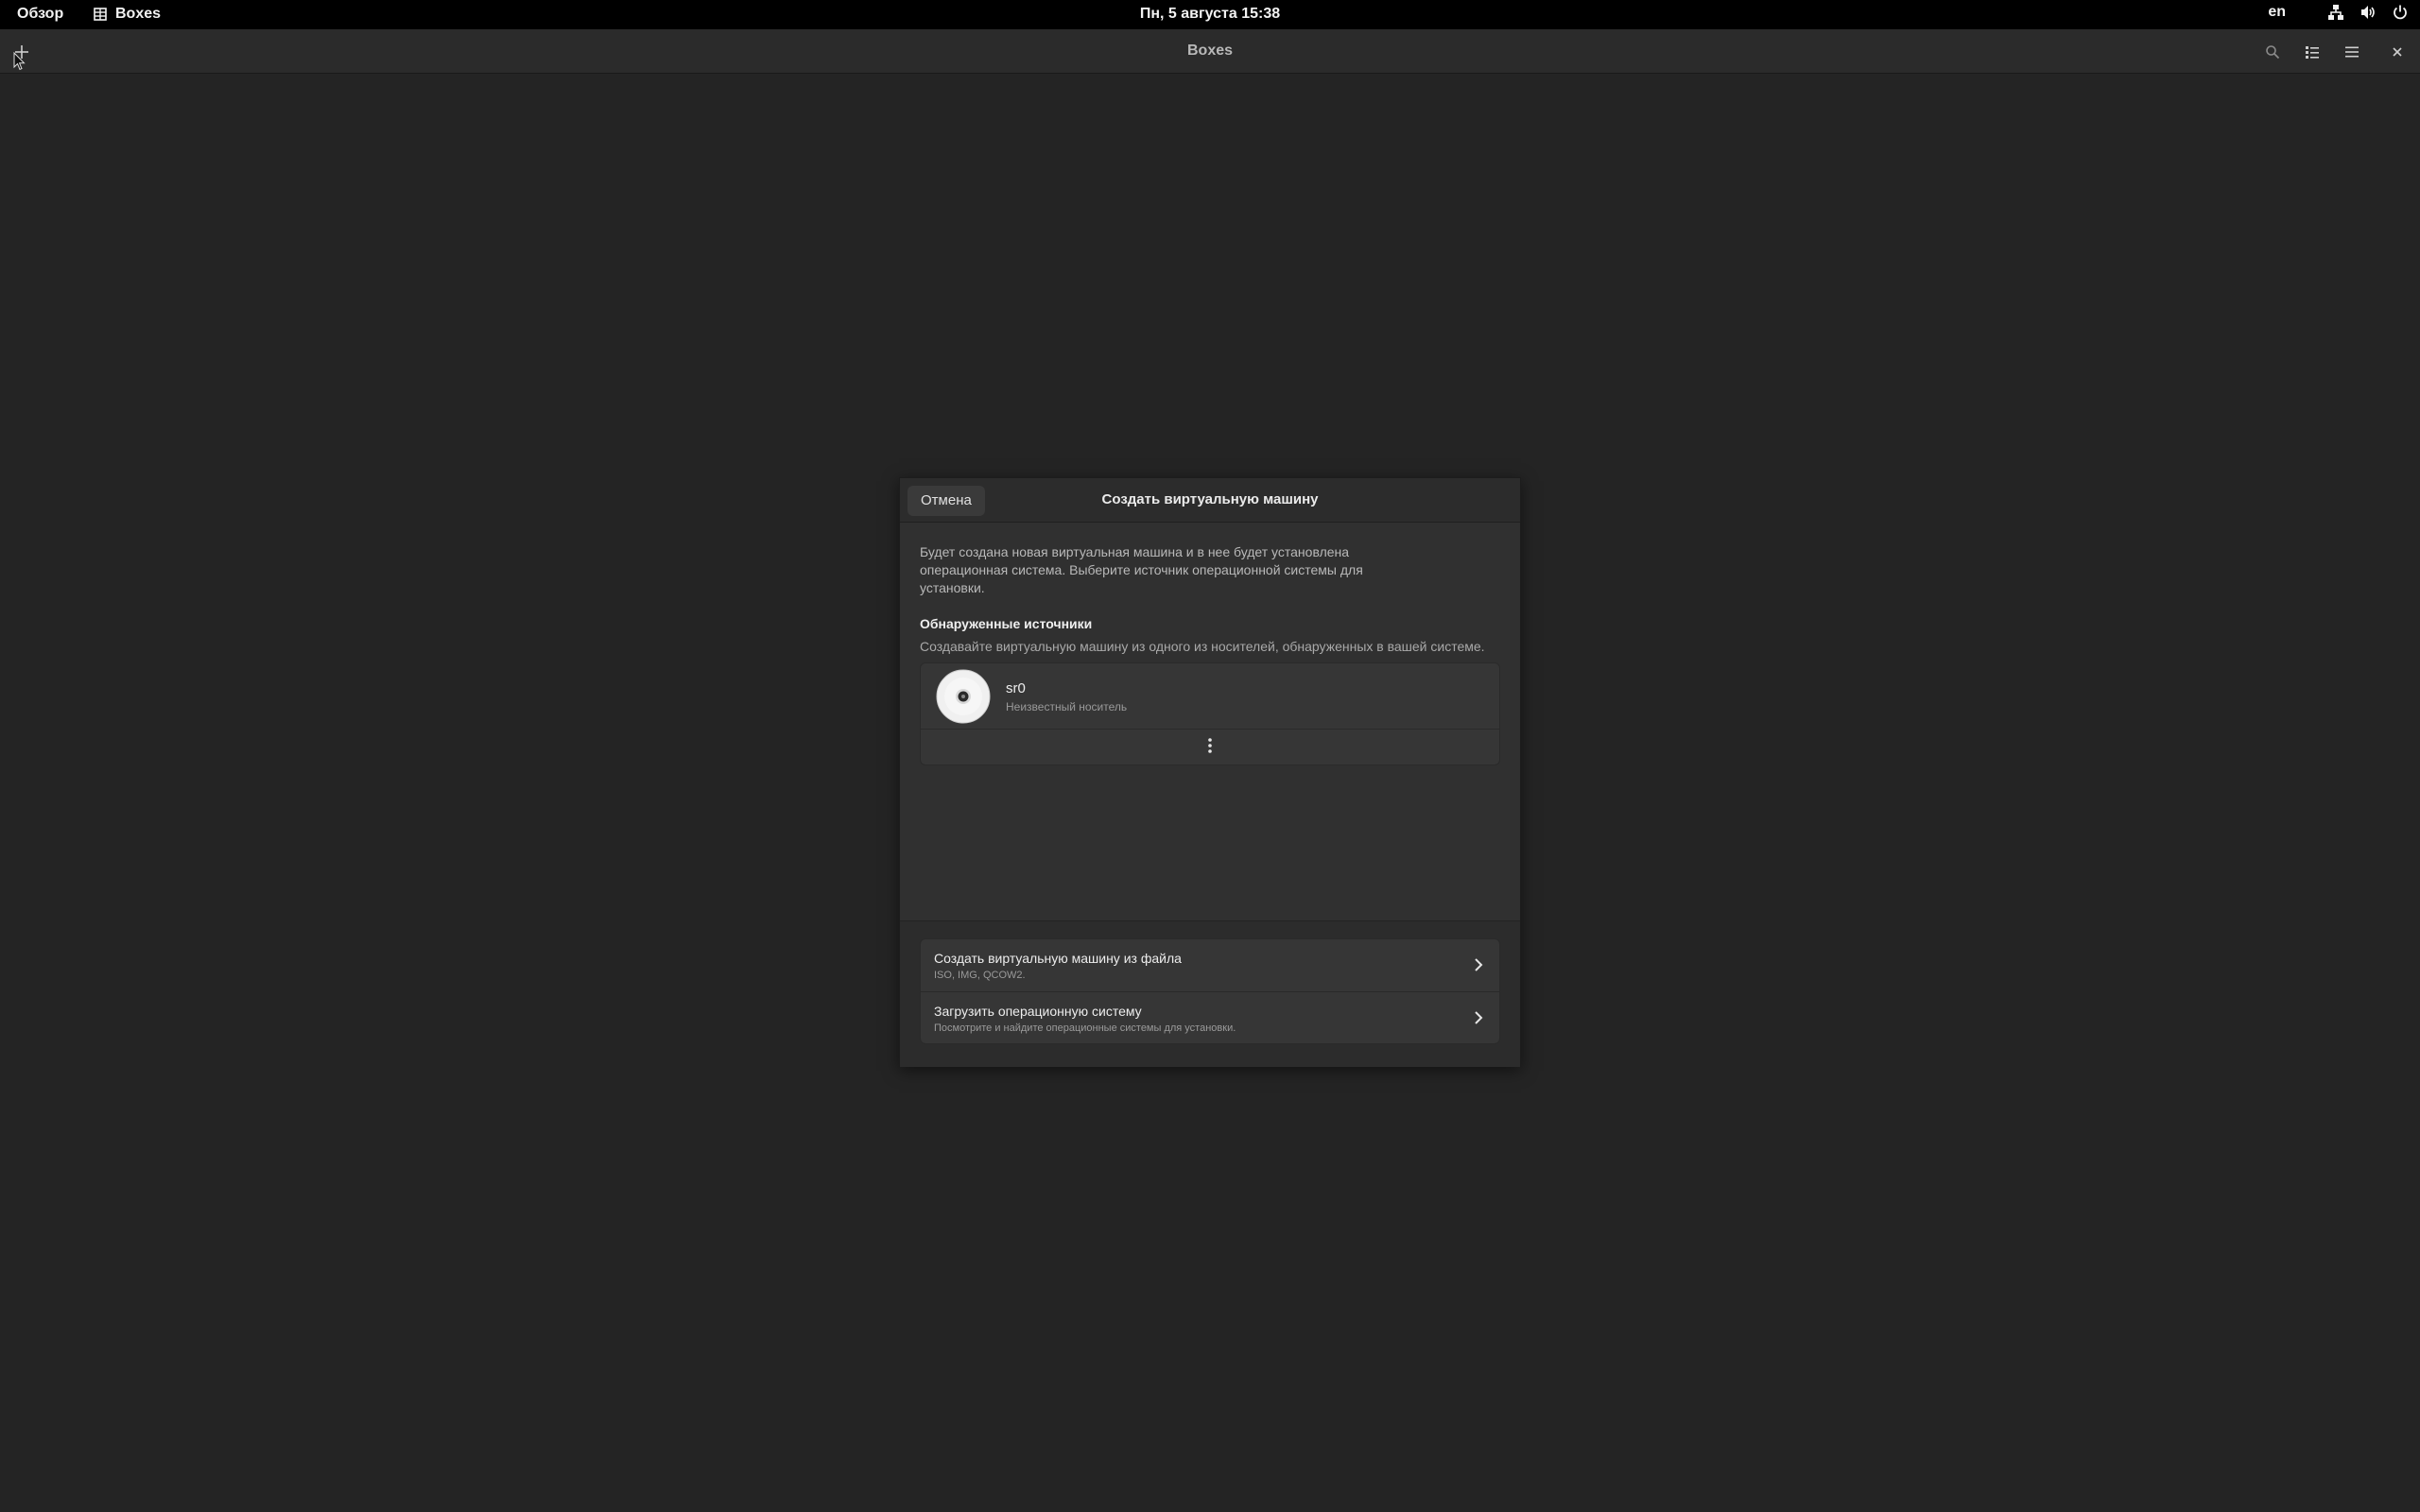 The image size is (2420, 1512). I want to click on hamburger-menu-icon, so click(2352, 52).